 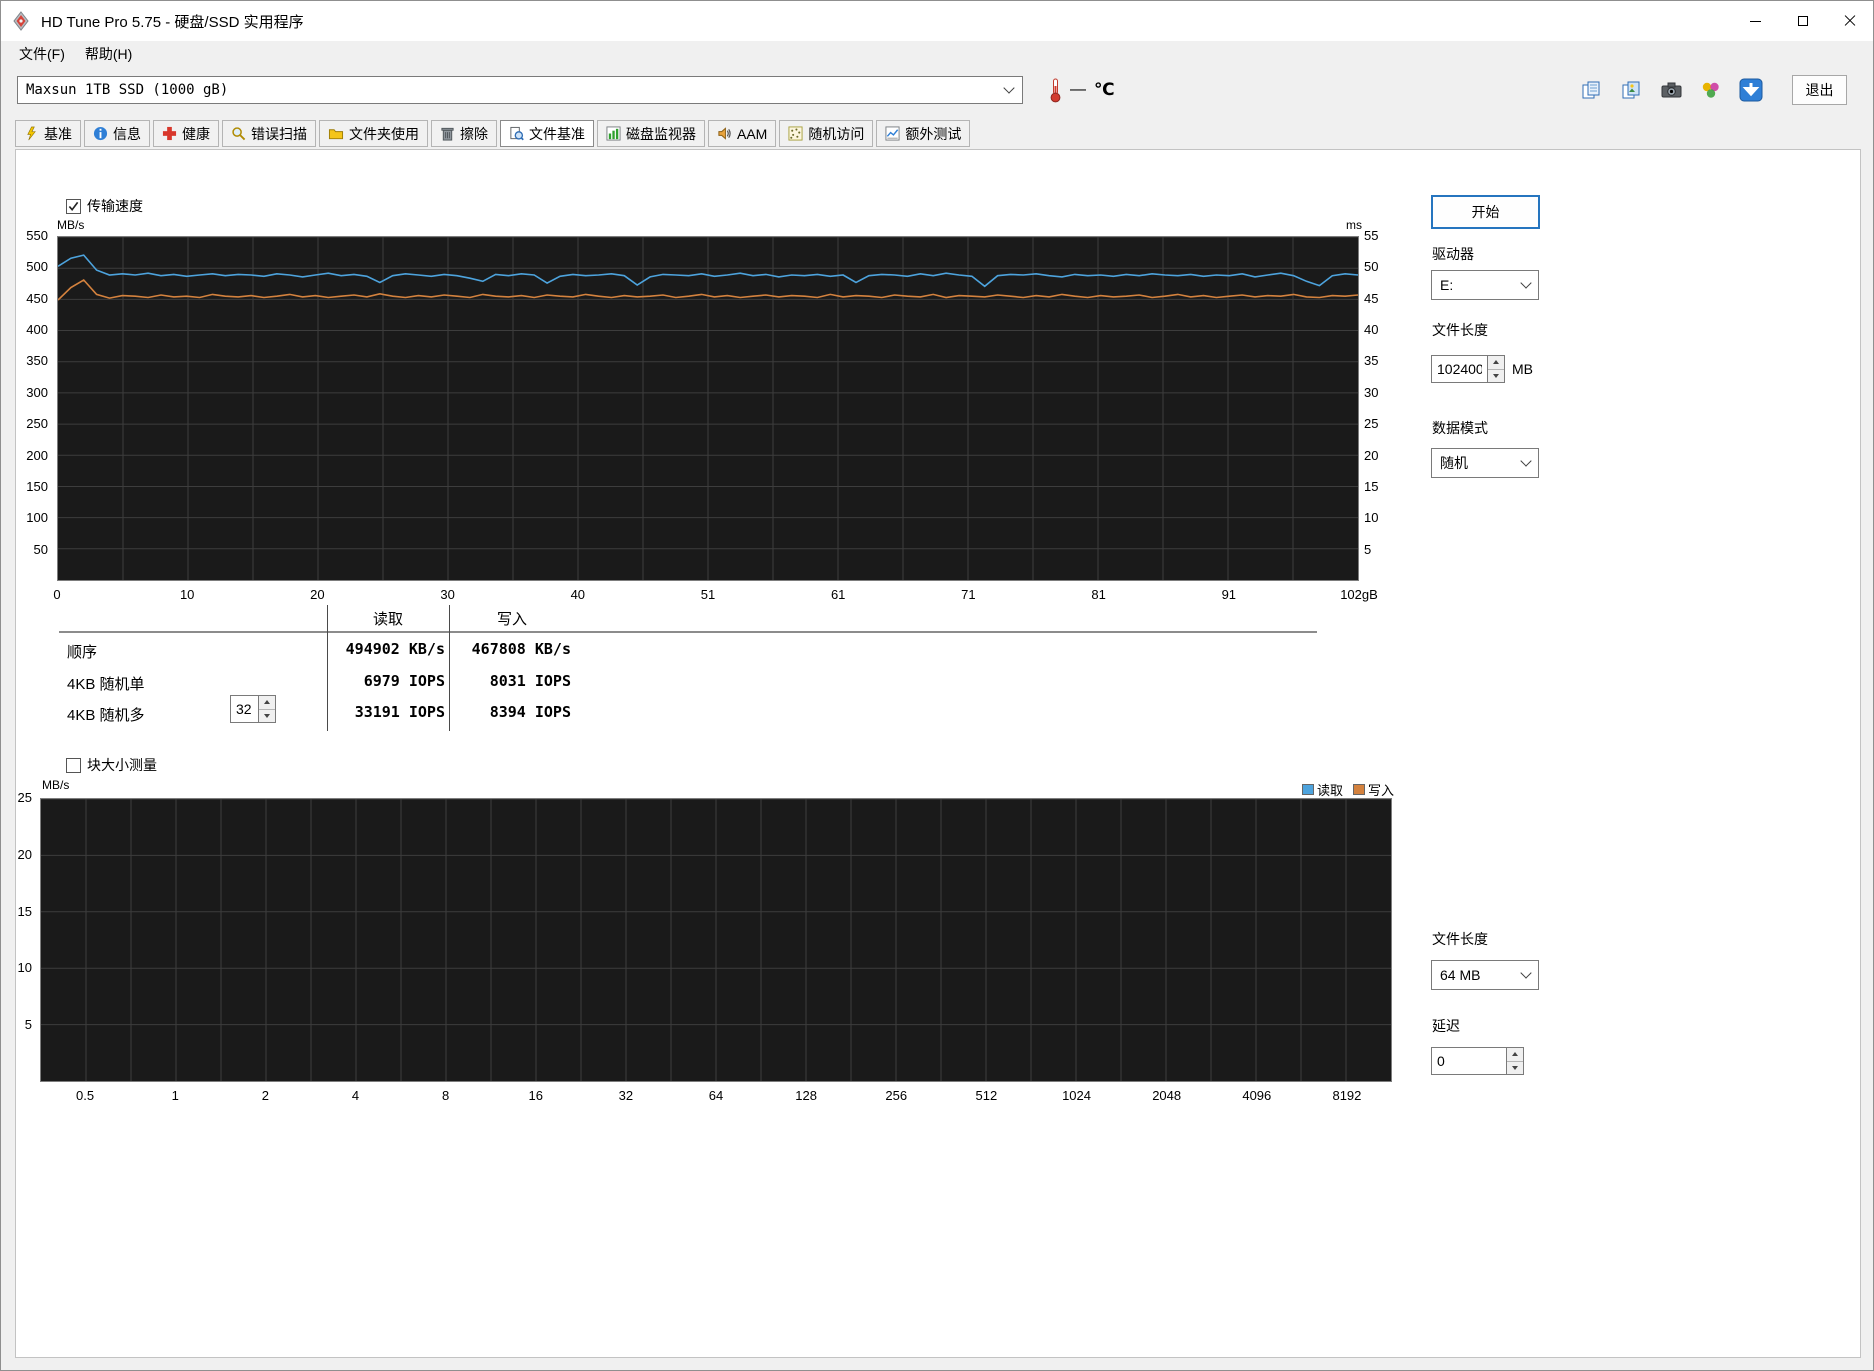 What do you see at coordinates (373, 133) in the screenshot?
I see `tab-folder-usage: 文件夹使用` at bounding box center [373, 133].